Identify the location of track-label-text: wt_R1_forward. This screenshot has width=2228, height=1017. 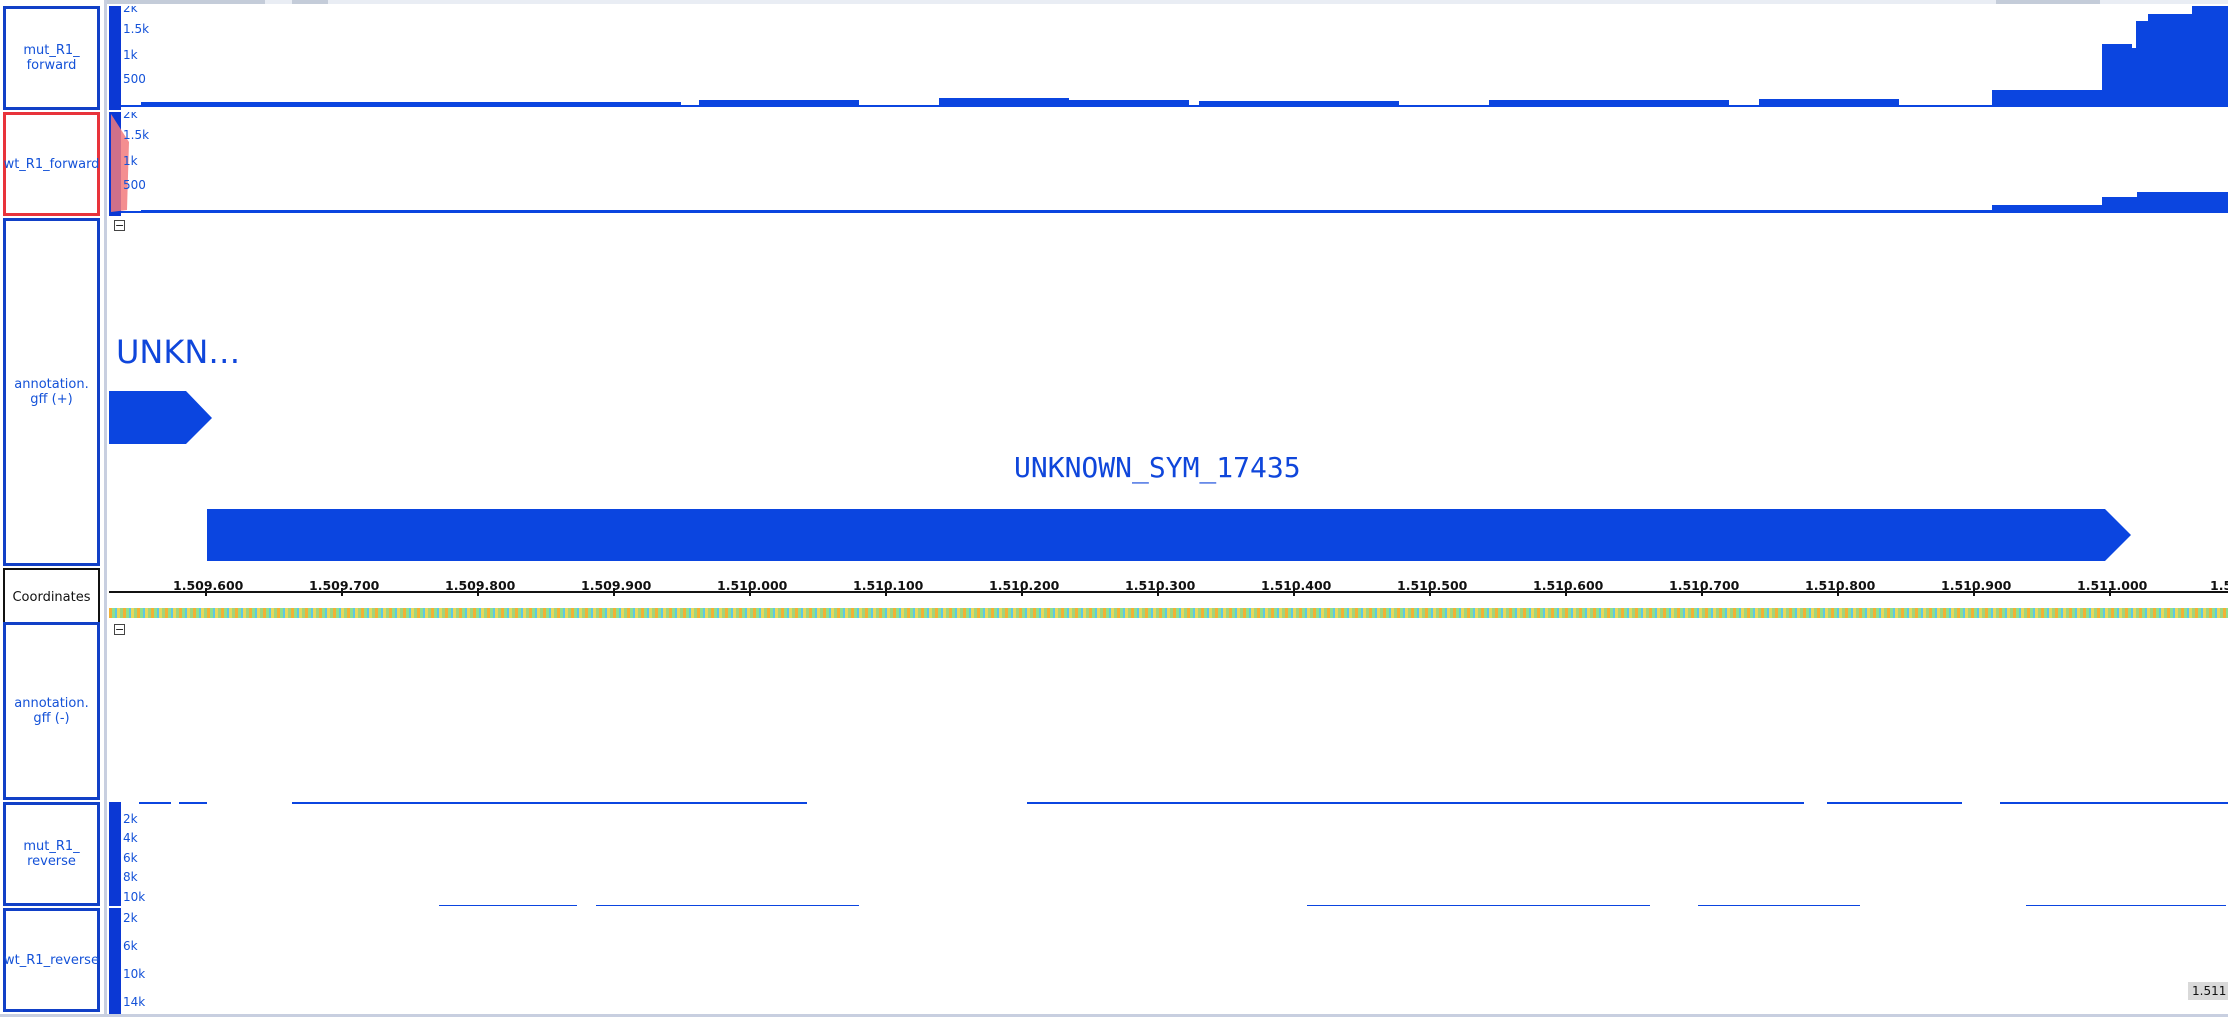
(51, 164).